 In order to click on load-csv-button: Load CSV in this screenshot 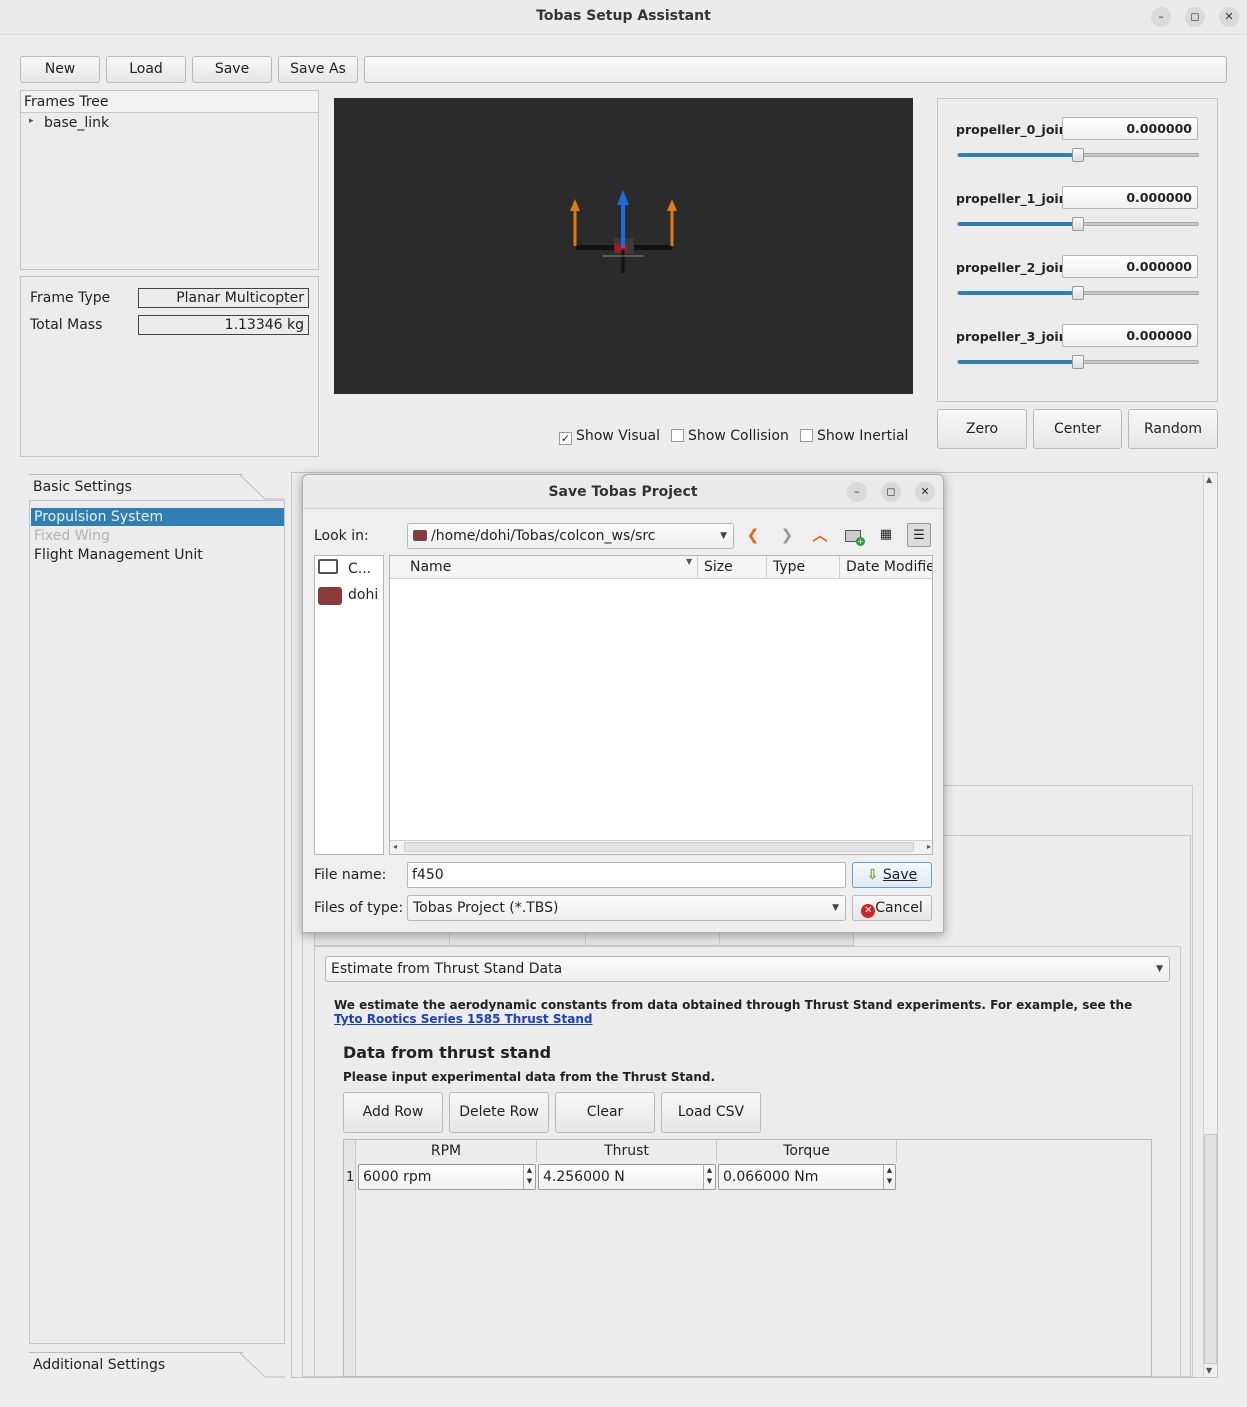, I will do `click(711, 1112)`.